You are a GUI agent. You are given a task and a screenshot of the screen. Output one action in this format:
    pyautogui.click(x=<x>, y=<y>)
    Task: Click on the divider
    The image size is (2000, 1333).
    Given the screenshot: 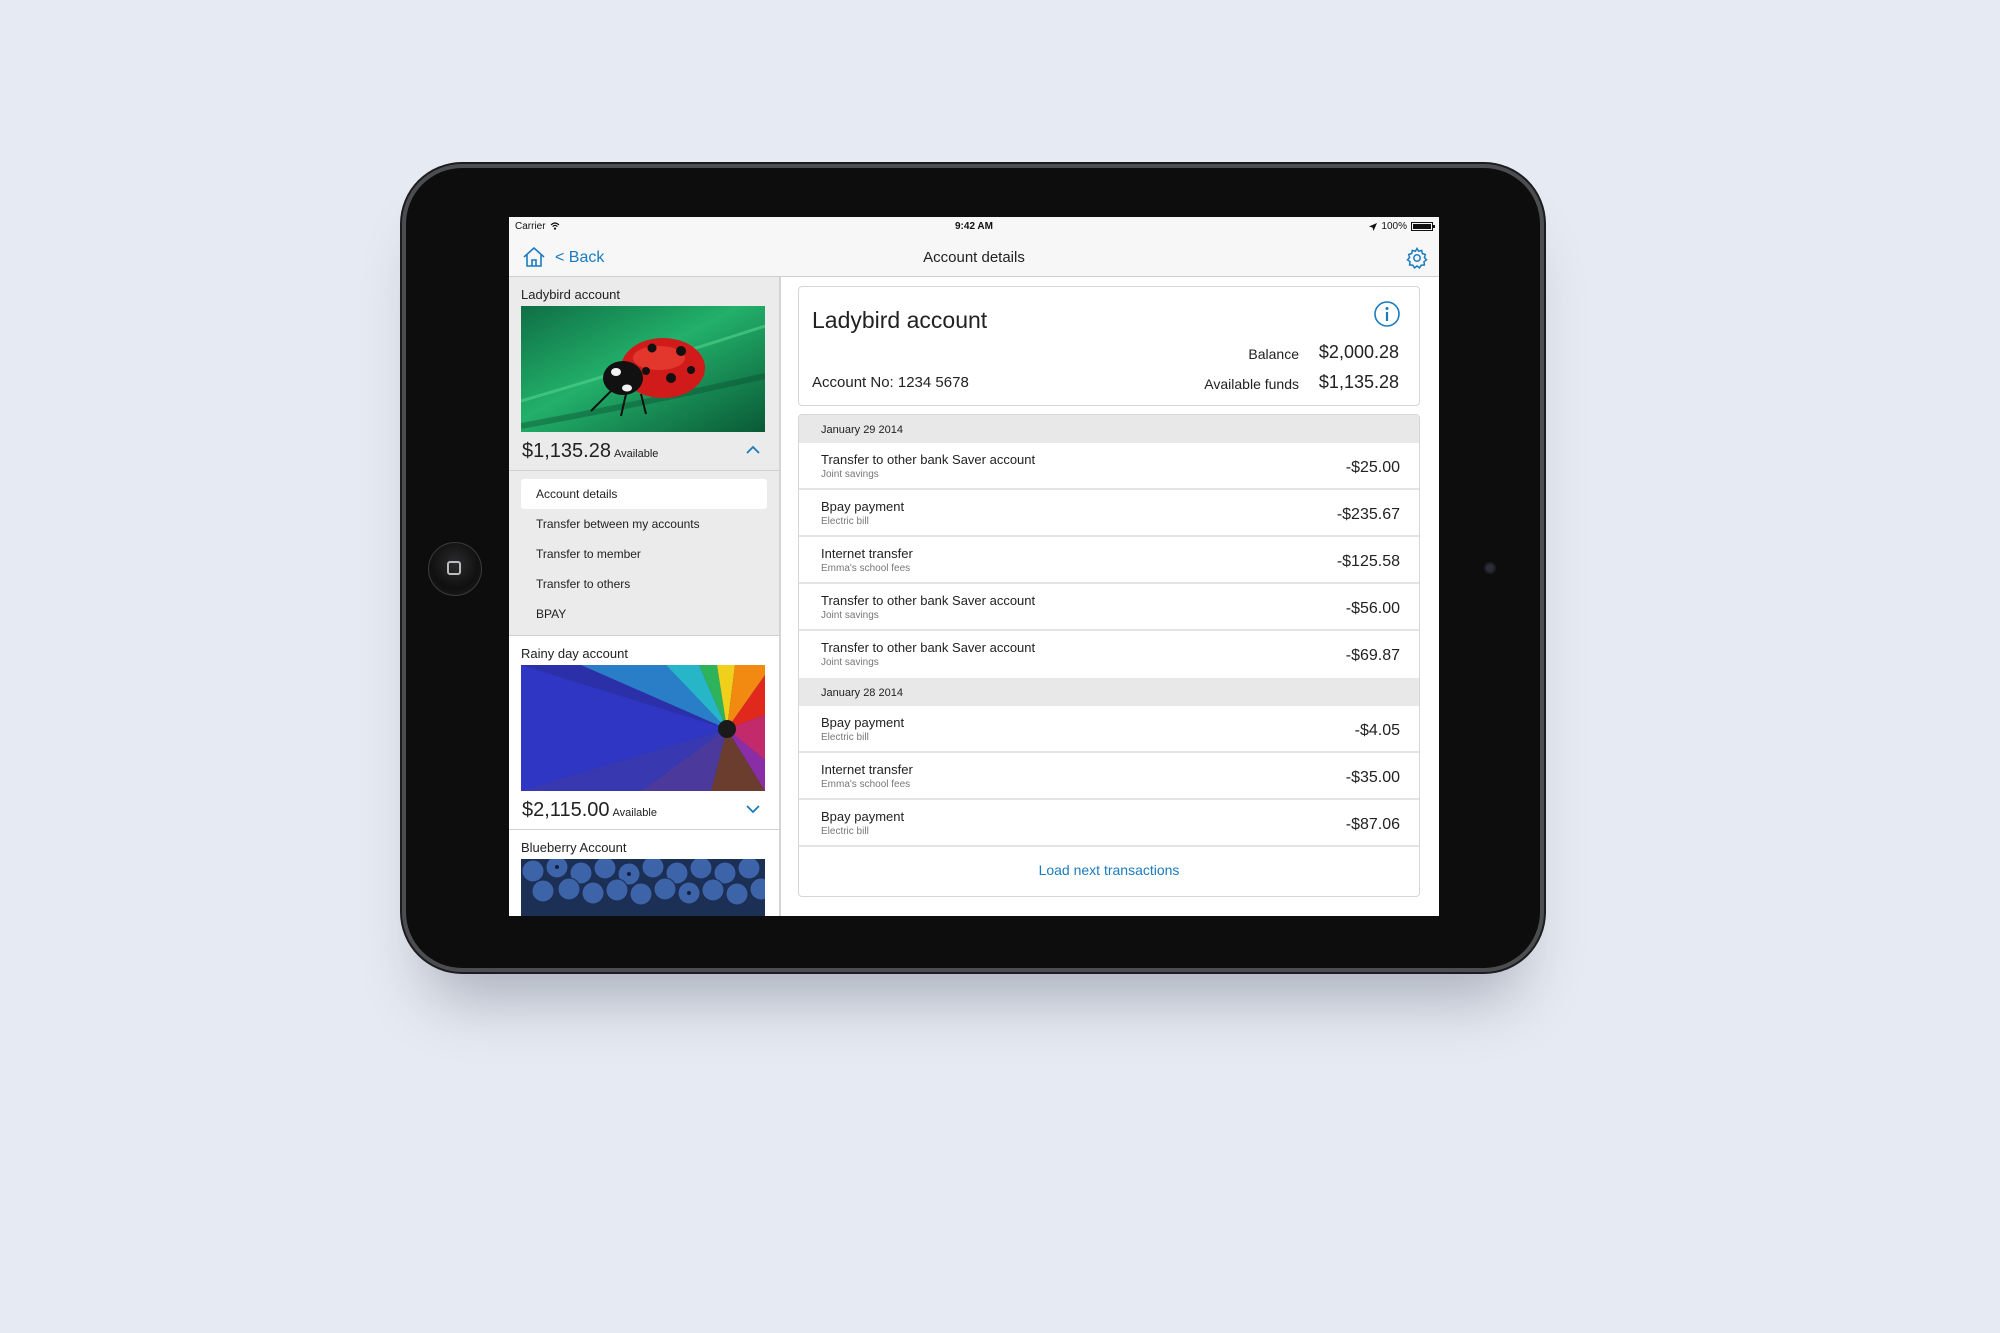 What is the action you would take?
    pyautogui.click(x=644, y=470)
    